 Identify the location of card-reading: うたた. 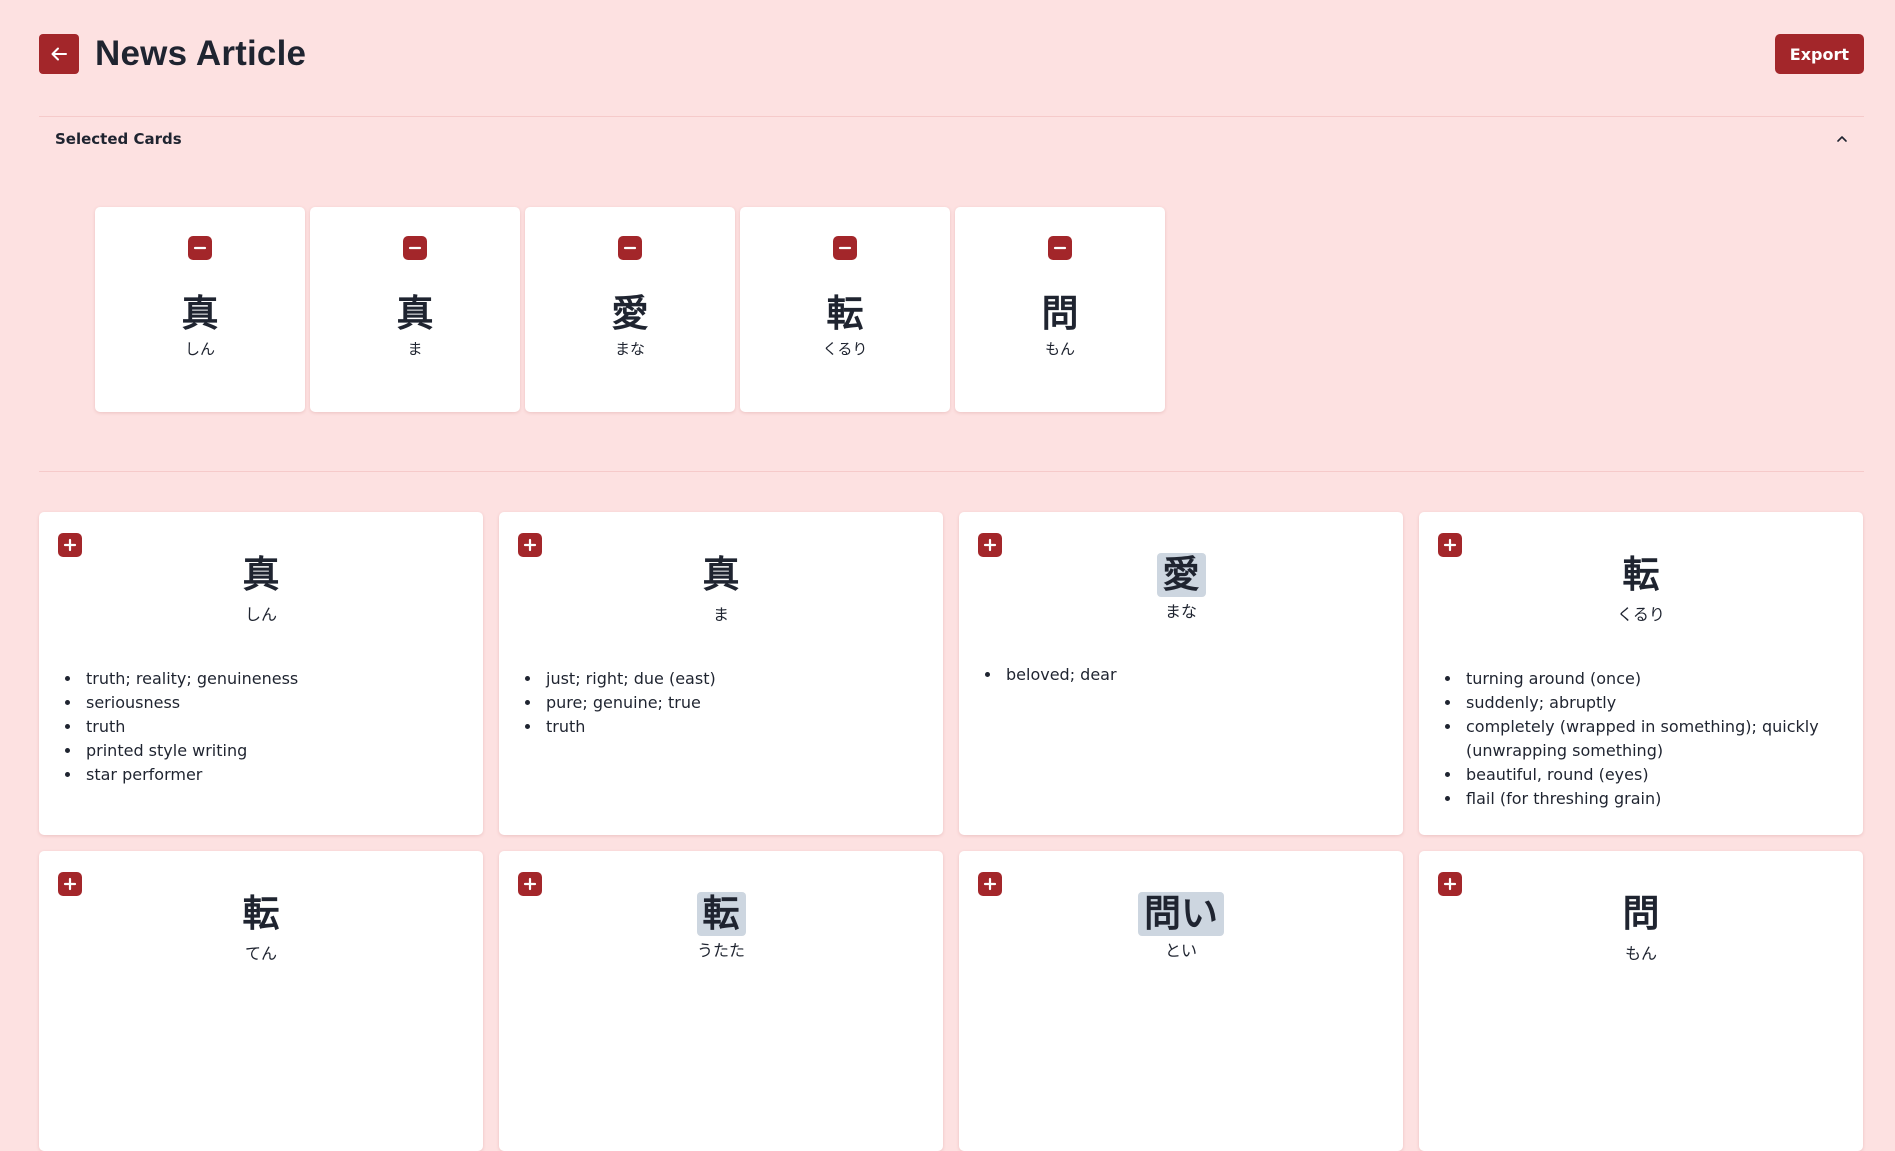
(720, 950).